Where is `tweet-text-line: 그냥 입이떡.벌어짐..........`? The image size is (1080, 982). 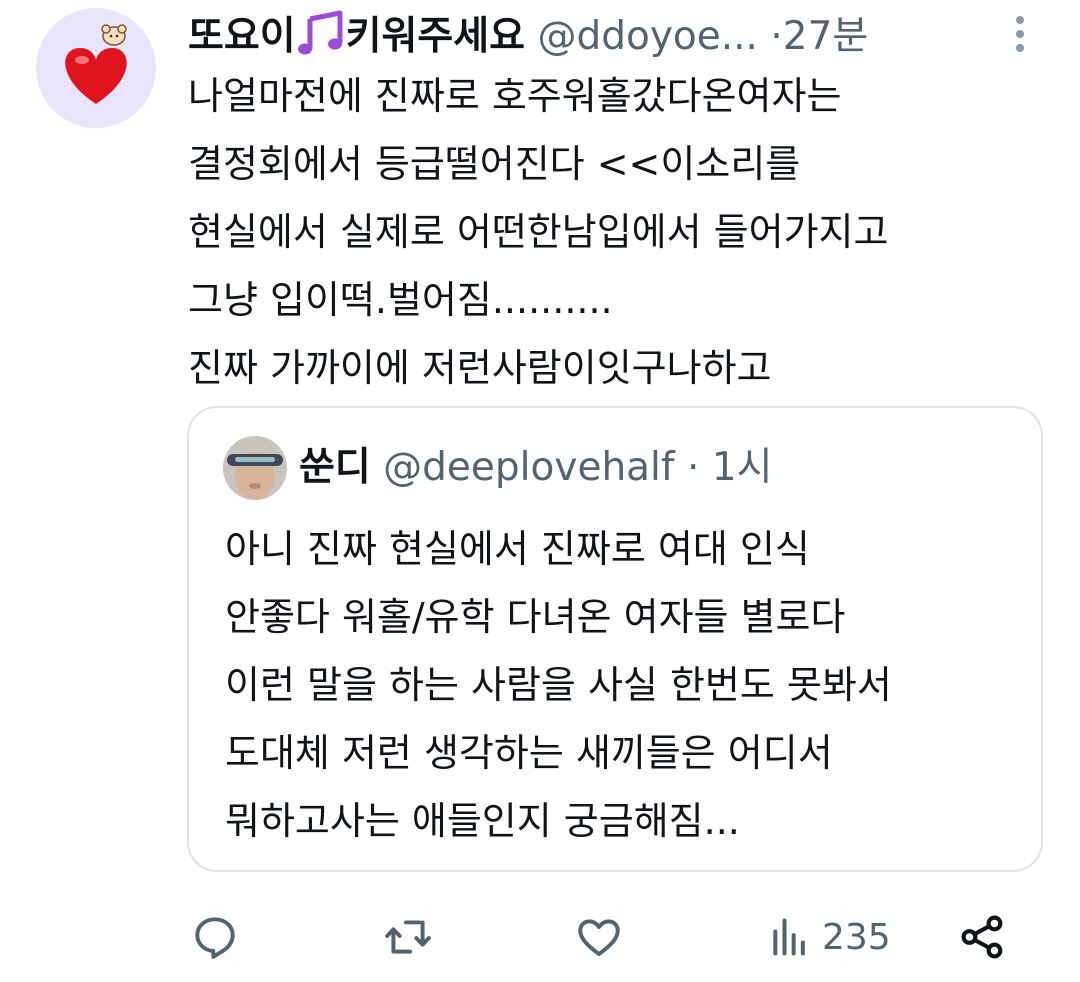
tweet-text-line: 그냥 입이떡.벌어짐.......... is located at coordinates (400, 300).